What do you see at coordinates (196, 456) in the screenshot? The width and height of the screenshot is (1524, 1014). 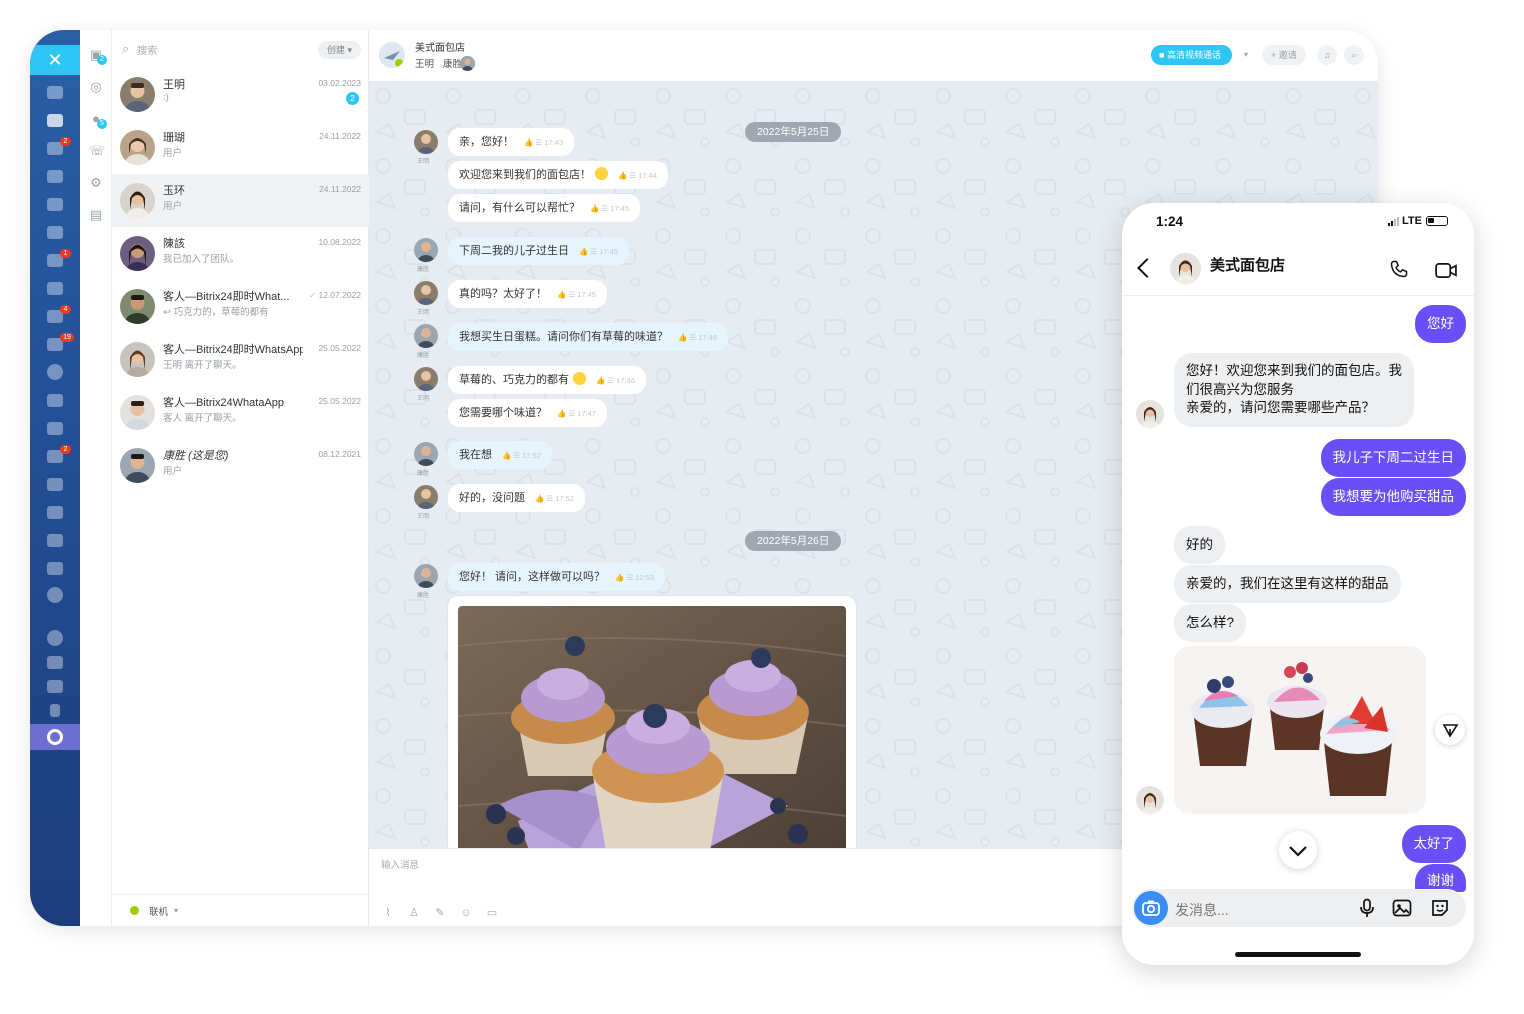 I see `chat-name: 康胜 (这是您)` at bounding box center [196, 456].